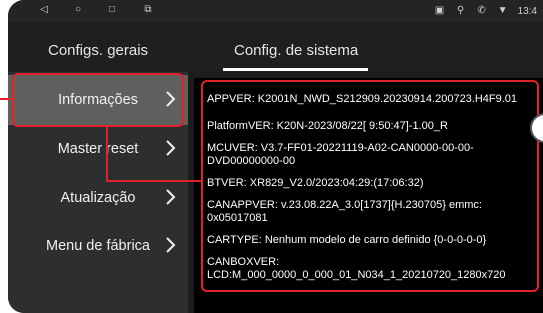 Image resolution: width=543 pixels, height=313 pixels. What do you see at coordinates (148, 10) in the screenshot?
I see `screen-mirror-icon: ⧉` at bounding box center [148, 10].